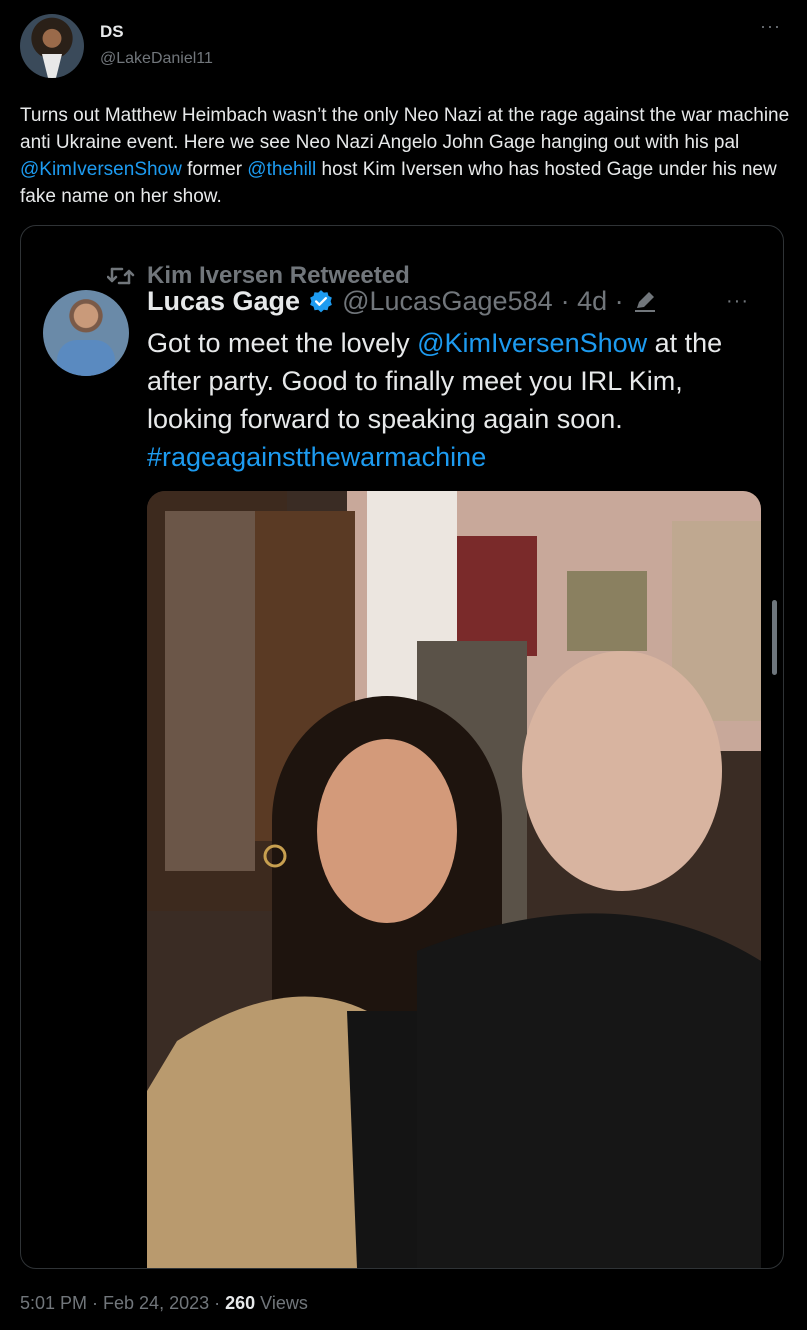  Describe the element at coordinates (240, 1303) in the screenshot. I see `views-count: 260` at that location.